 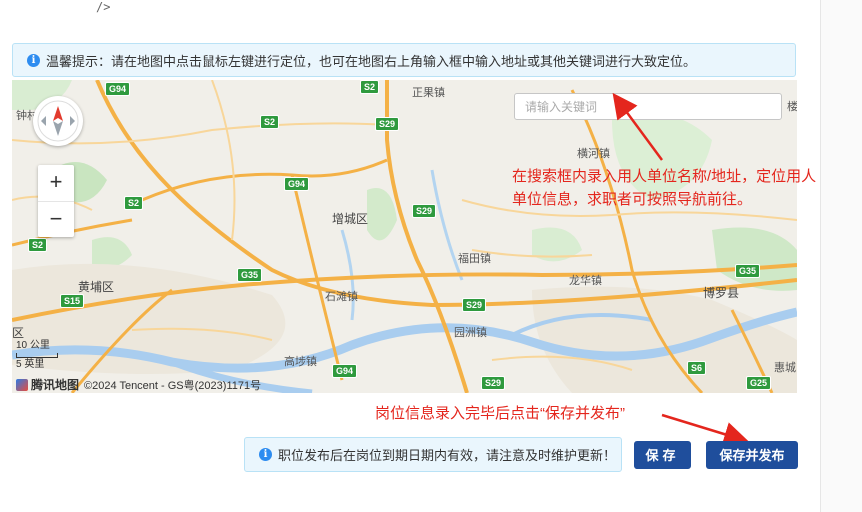 What do you see at coordinates (55, 385) in the screenshot?
I see `brand-name: 腾讯地图` at bounding box center [55, 385].